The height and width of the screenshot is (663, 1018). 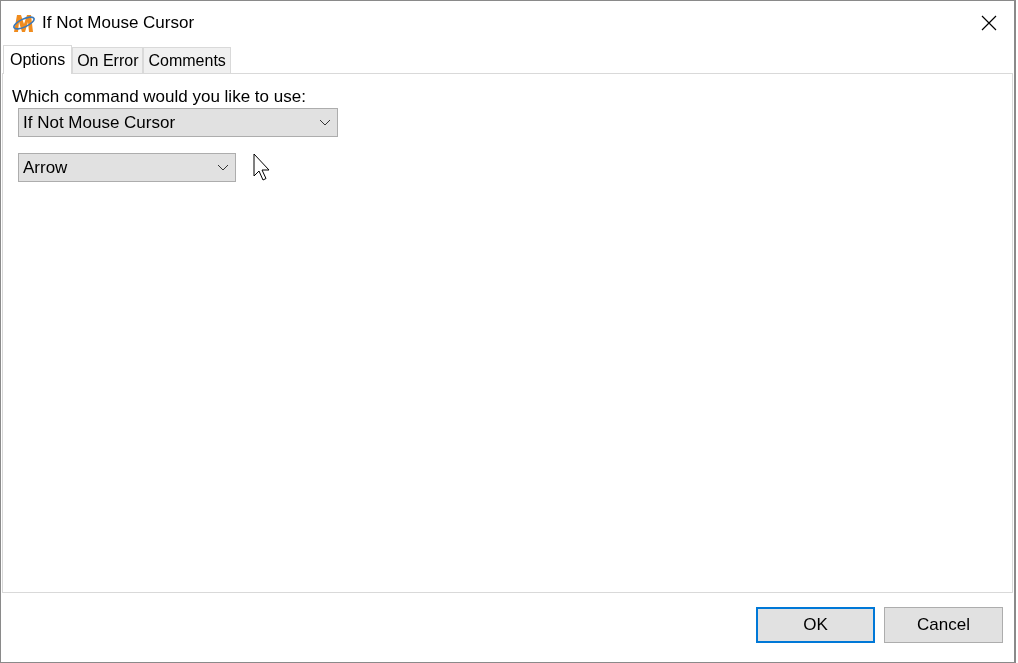 What do you see at coordinates (159, 97) in the screenshot?
I see `prompt-label: Which command would you like to use:` at bounding box center [159, 97].